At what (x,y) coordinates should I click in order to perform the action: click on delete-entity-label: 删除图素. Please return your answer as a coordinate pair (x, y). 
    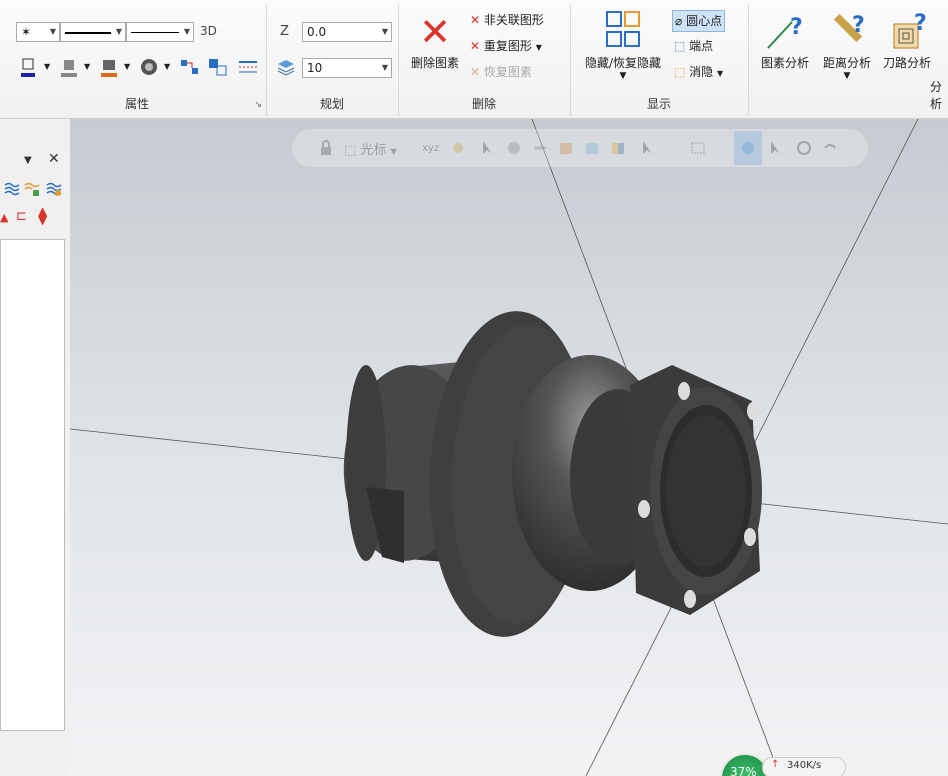
    Looking at the image, I should click on (434, 63).